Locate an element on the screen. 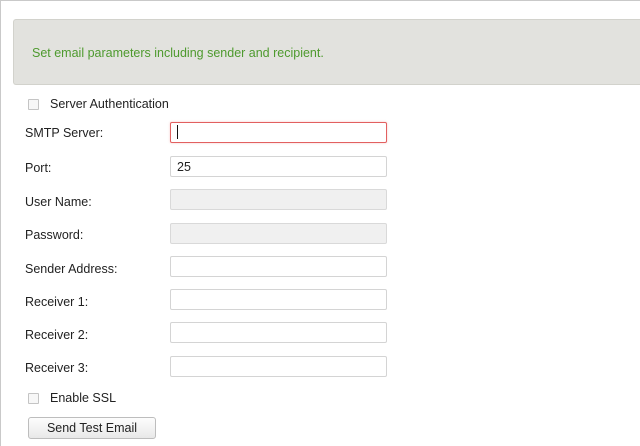  receiver-2-input is located at coordinates (278, 332).